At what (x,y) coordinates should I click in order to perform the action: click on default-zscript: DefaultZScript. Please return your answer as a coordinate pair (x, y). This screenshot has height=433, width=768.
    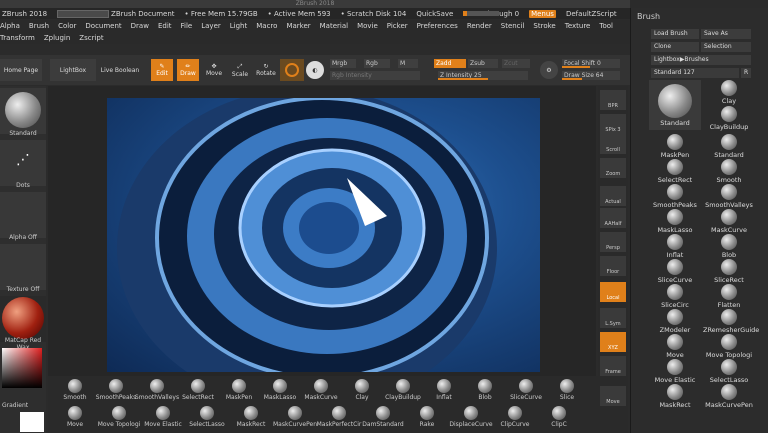
    Looking at the image, I should click on (591, 14).